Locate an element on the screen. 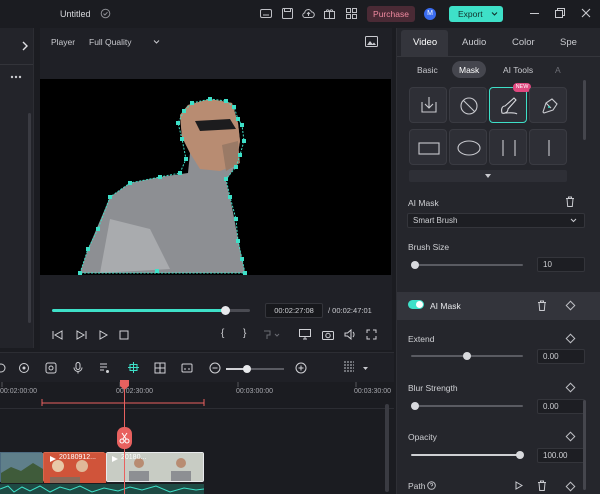 This screenshot has width=600, height=494. subtab-basic: Basic is located at coordinates (427, 70).